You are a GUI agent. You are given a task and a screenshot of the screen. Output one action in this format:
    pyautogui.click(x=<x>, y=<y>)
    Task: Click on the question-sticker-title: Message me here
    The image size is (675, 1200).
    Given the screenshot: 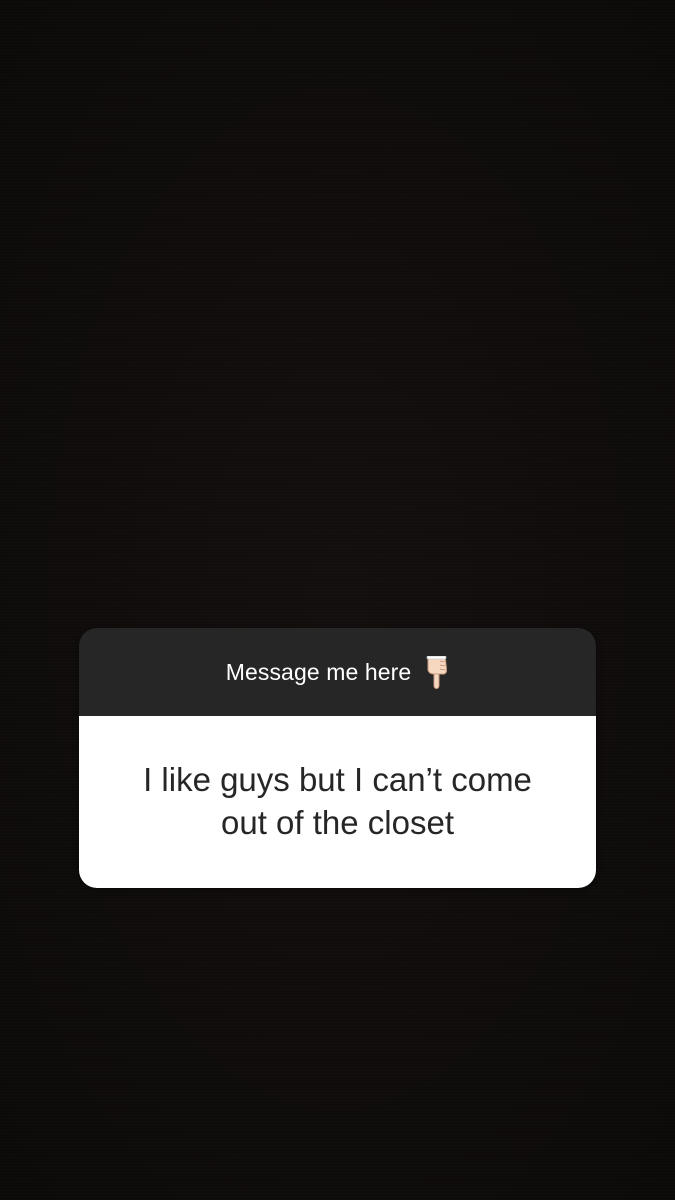 What is the action you would take?
    pyautogui.click(x=318, y=671)
    